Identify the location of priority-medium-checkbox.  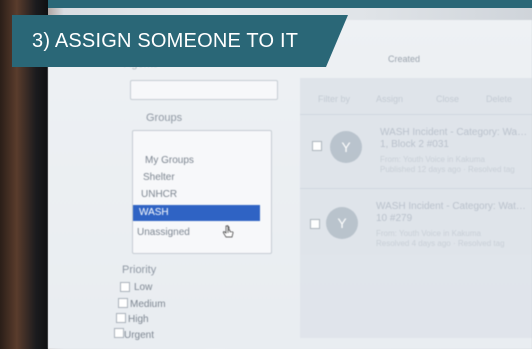
(123, 303).